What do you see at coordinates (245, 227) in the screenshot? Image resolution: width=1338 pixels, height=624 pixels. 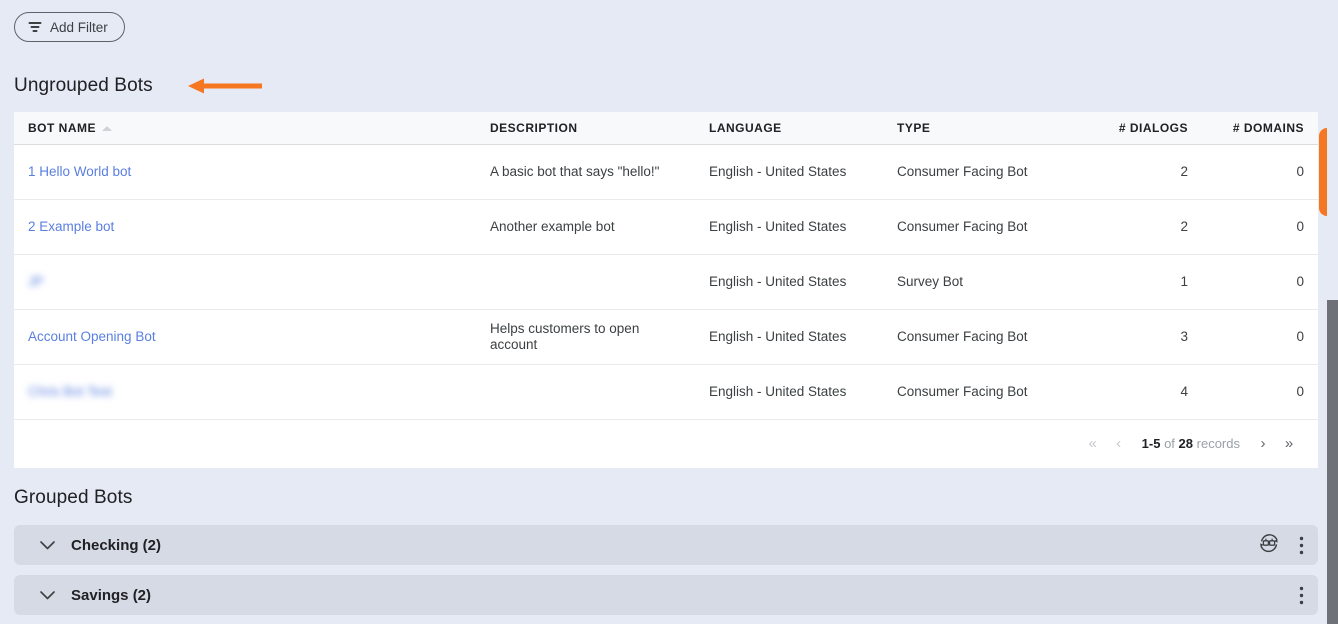 I see `cell-bot-name: 2 Example bot` at bounding box center [245, 227].